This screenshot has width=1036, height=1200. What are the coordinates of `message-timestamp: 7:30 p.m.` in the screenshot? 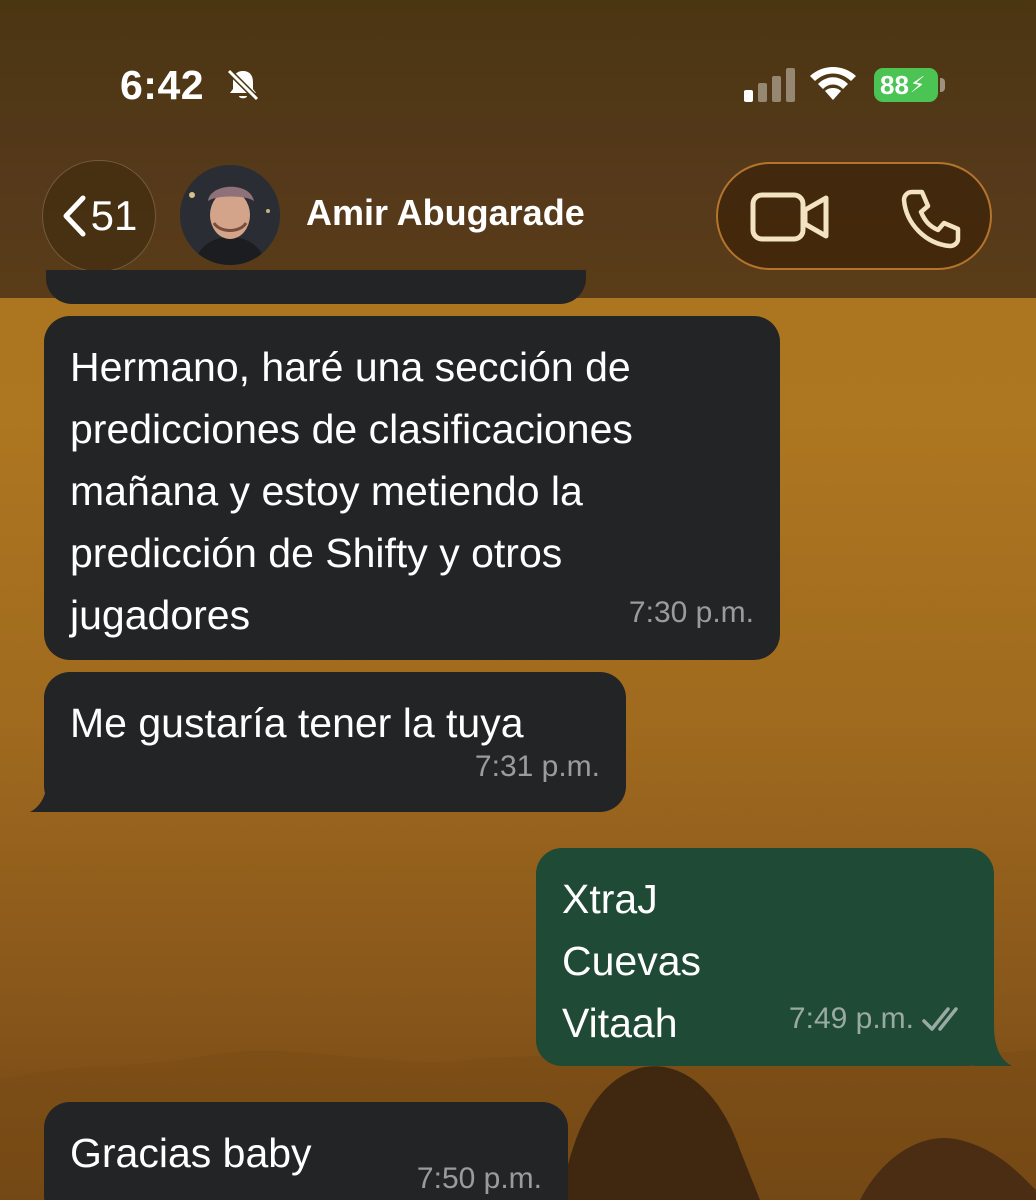 It's located at (691, 612).